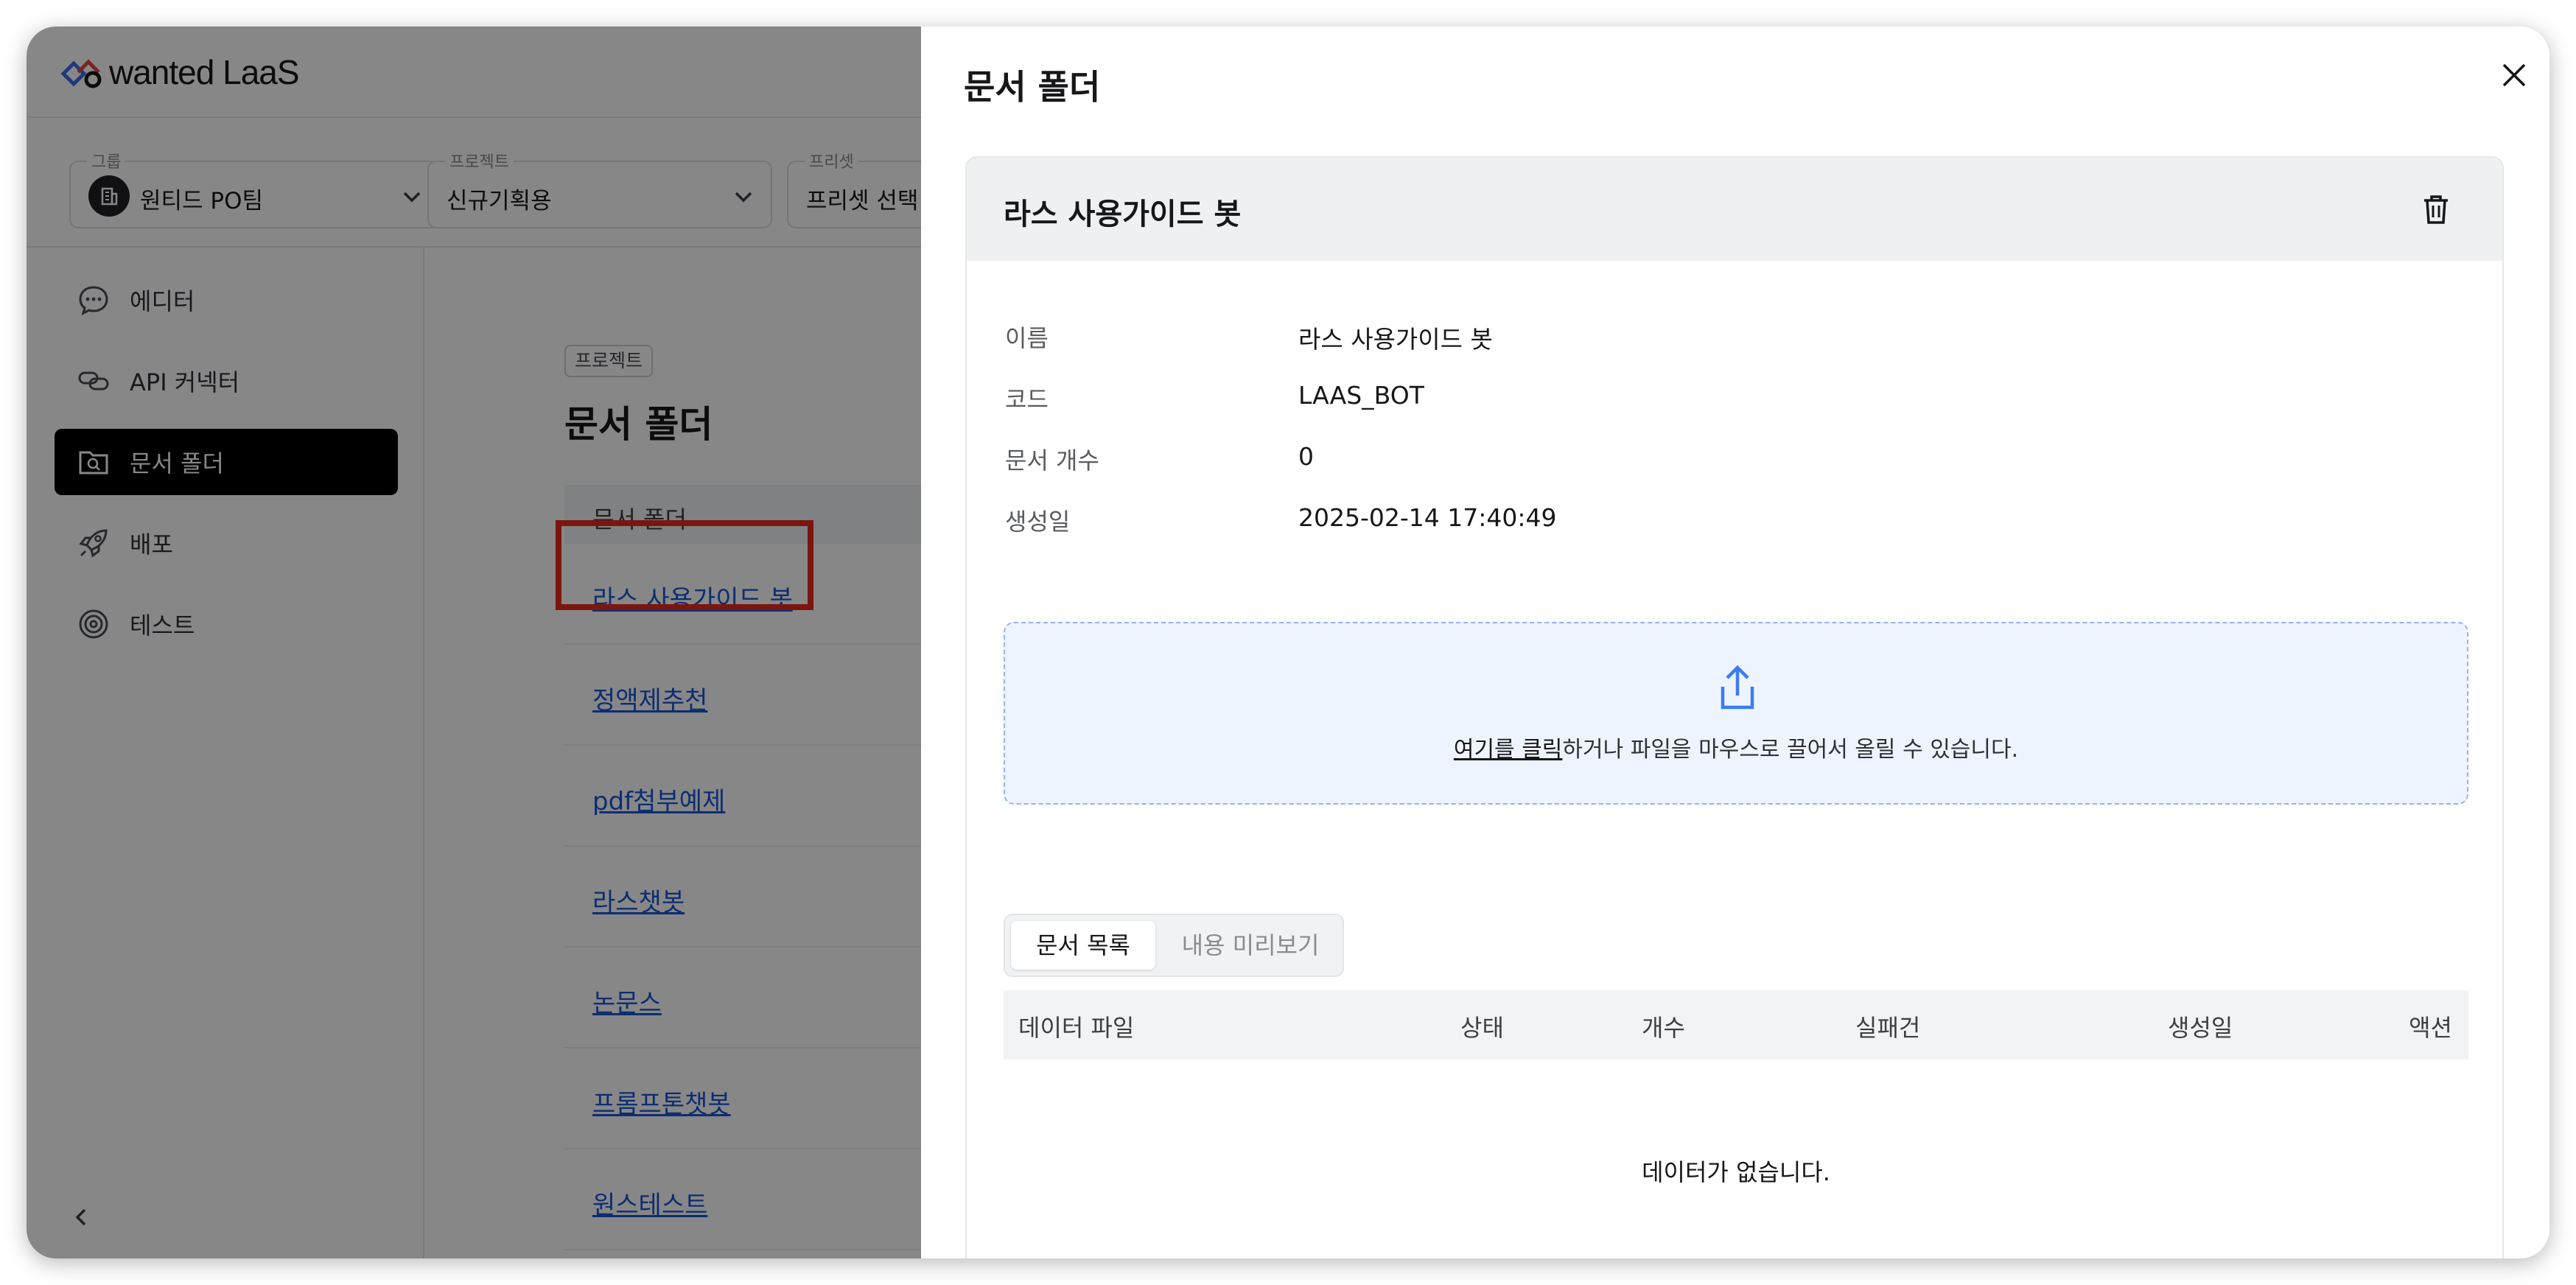  What do you see at coordinates (1737, 687) in the screenshot?
I see `upload-icon` at bounding box center [1737, 687].